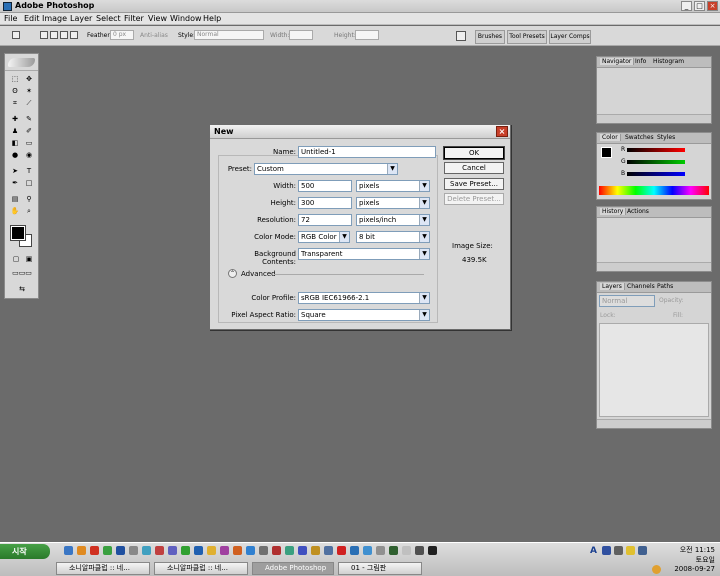 The height and width of the screenshot is (576, 720). I want to click on type-tool-icon: T, so click(29, 171).